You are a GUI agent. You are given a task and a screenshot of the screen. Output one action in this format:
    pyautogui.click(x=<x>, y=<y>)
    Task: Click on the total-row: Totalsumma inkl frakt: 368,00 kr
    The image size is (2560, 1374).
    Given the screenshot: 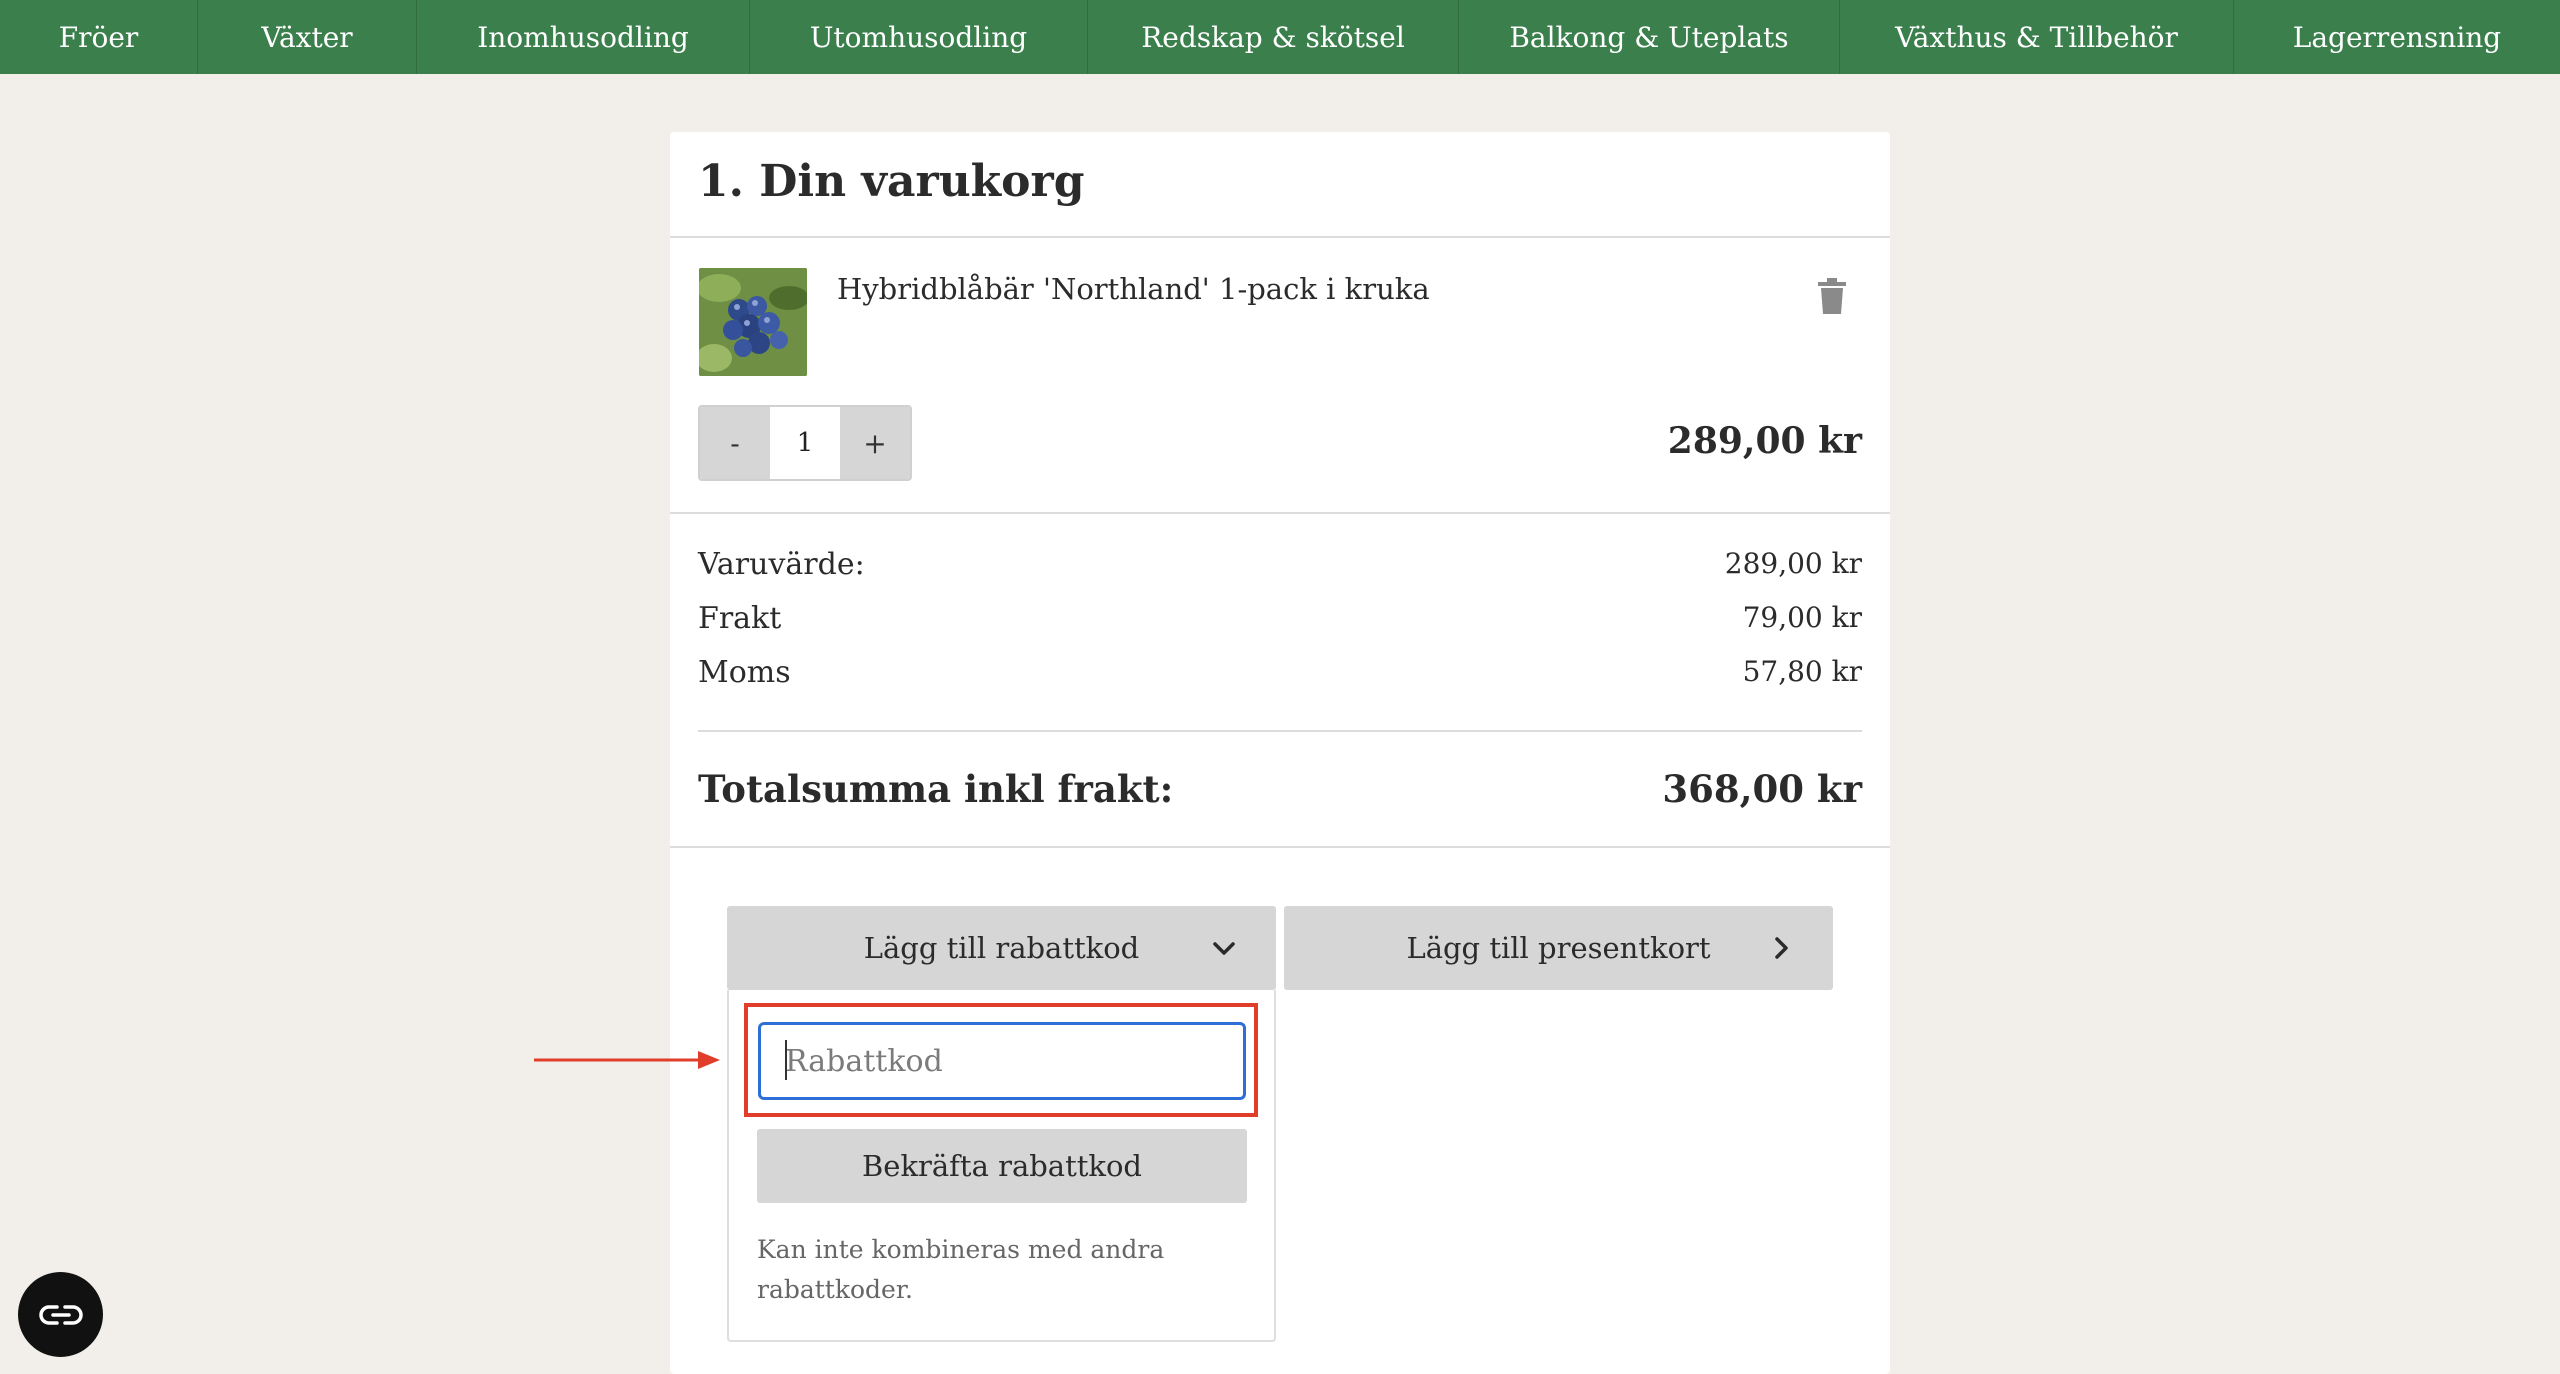 What is the action you would take?
    pyautogui.click(x=1280, y=789)
    